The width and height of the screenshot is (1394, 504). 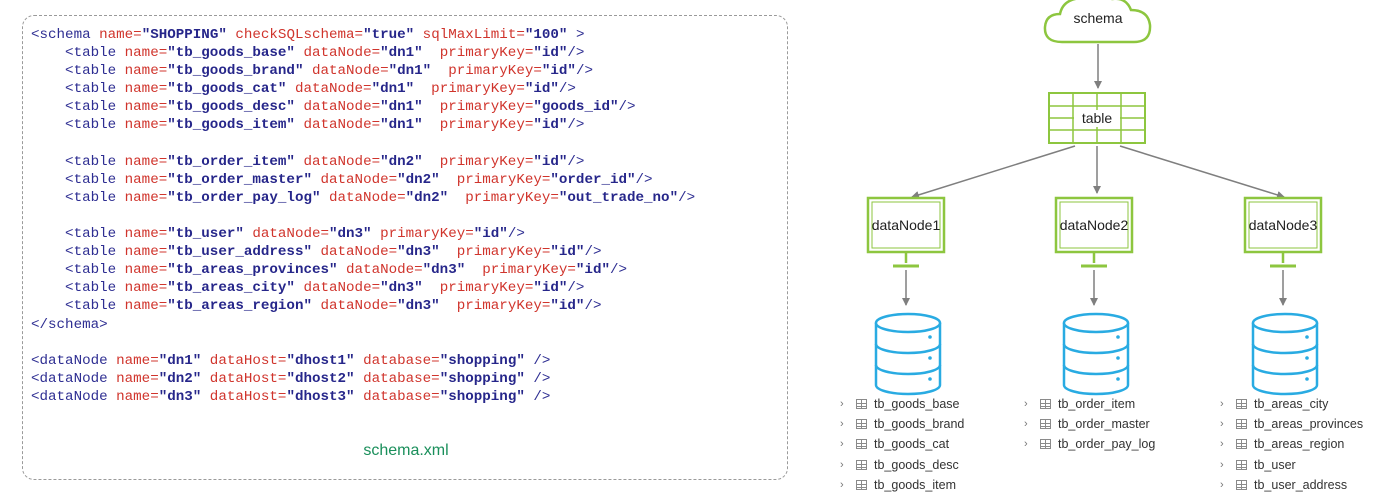 What do you see at coordinates (1283, 225) in the screenshot?
I see `datanode-label: dataNode3` at bounding box center [1283, 225].